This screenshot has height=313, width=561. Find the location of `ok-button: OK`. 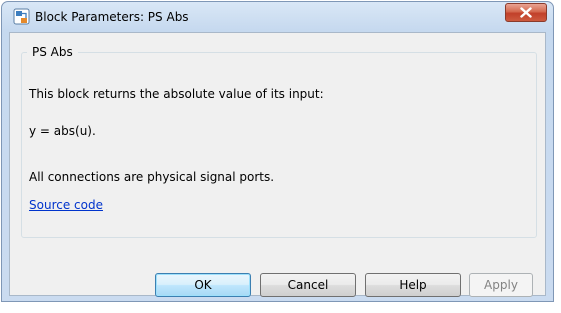

ok-button: OK is located at coordinates (203, 285).